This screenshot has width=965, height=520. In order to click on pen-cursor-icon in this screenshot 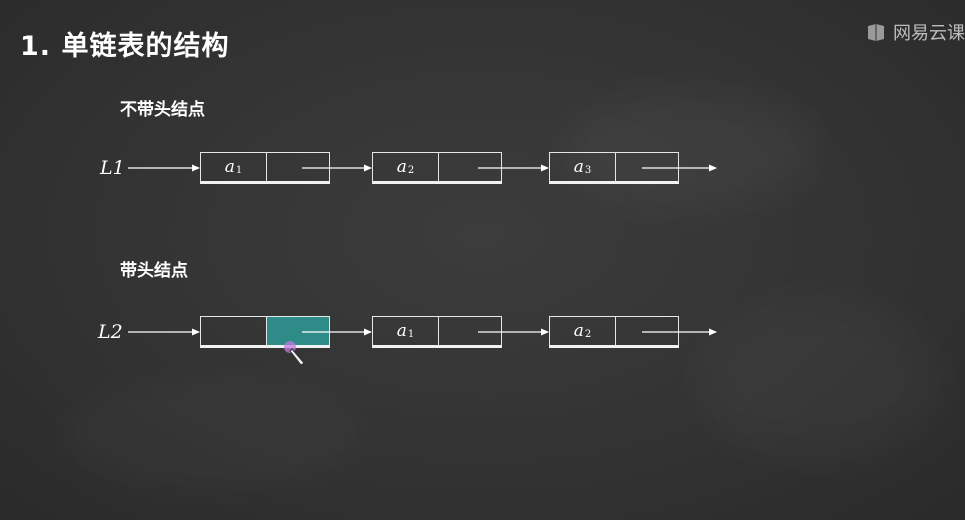, I will do `click(294, 353)`.